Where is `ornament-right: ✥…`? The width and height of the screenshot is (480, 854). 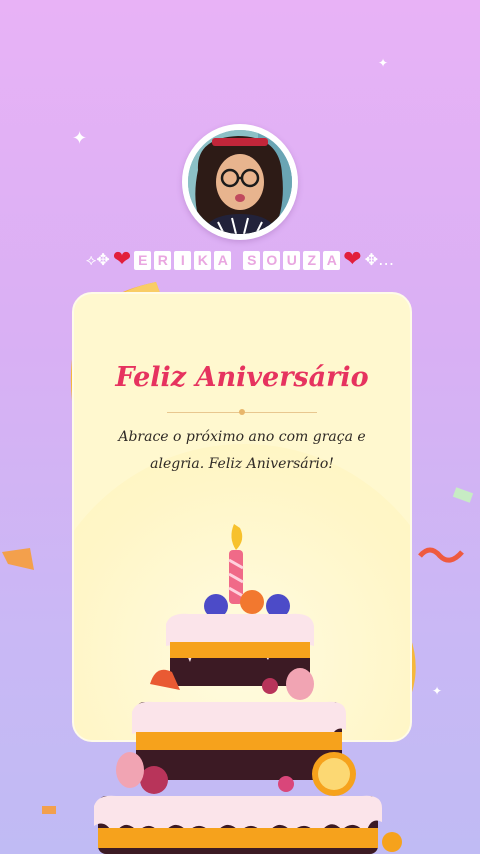
ornament-right: ✥… is located at coordinates (379, 259).